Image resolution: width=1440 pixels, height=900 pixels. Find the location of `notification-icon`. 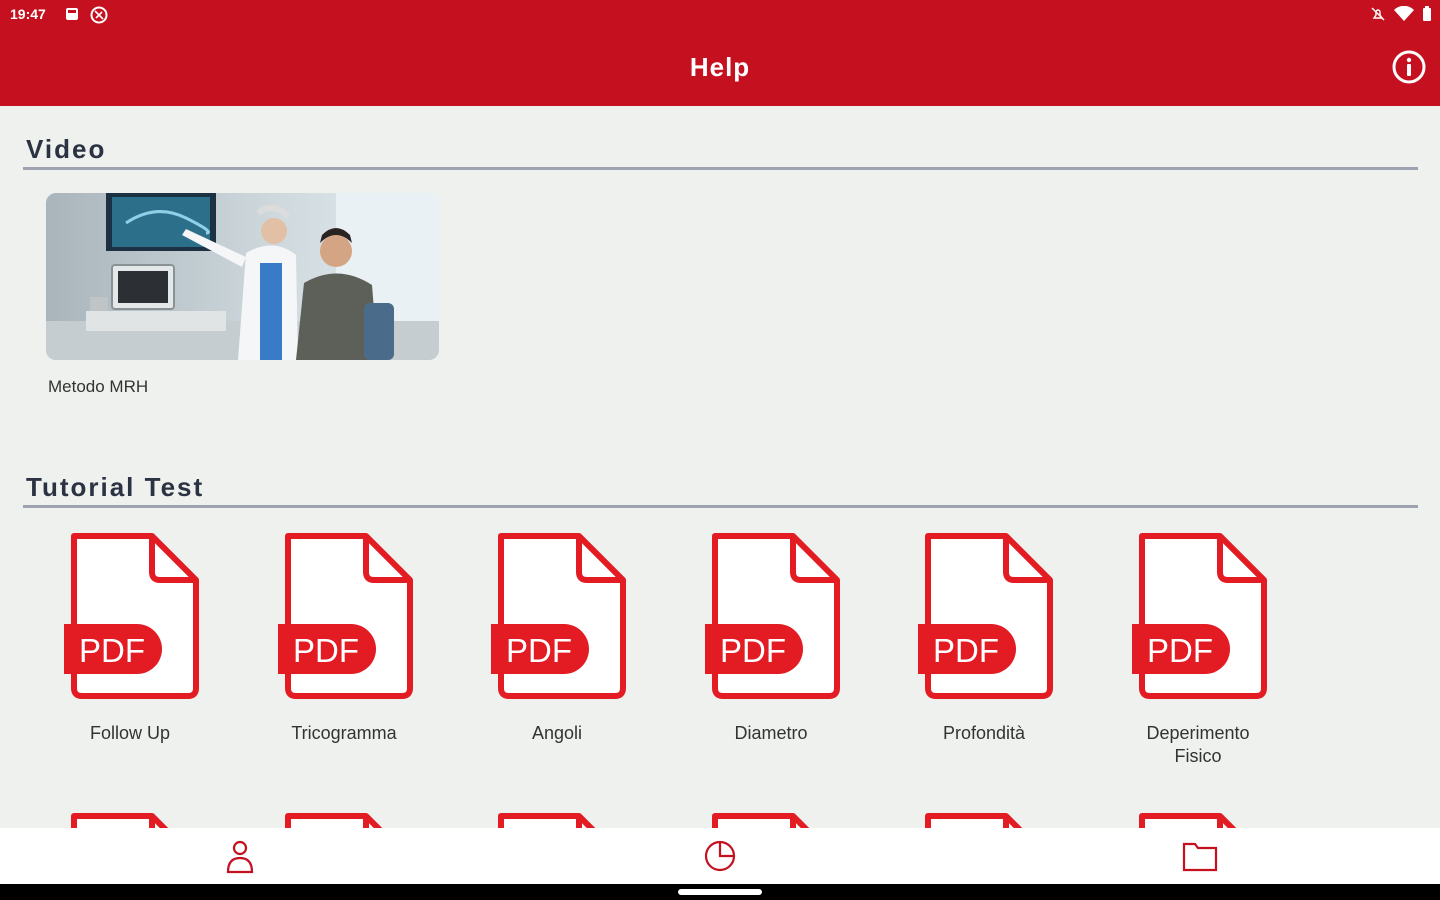

notification-icon is located at coordinates (72, 14).